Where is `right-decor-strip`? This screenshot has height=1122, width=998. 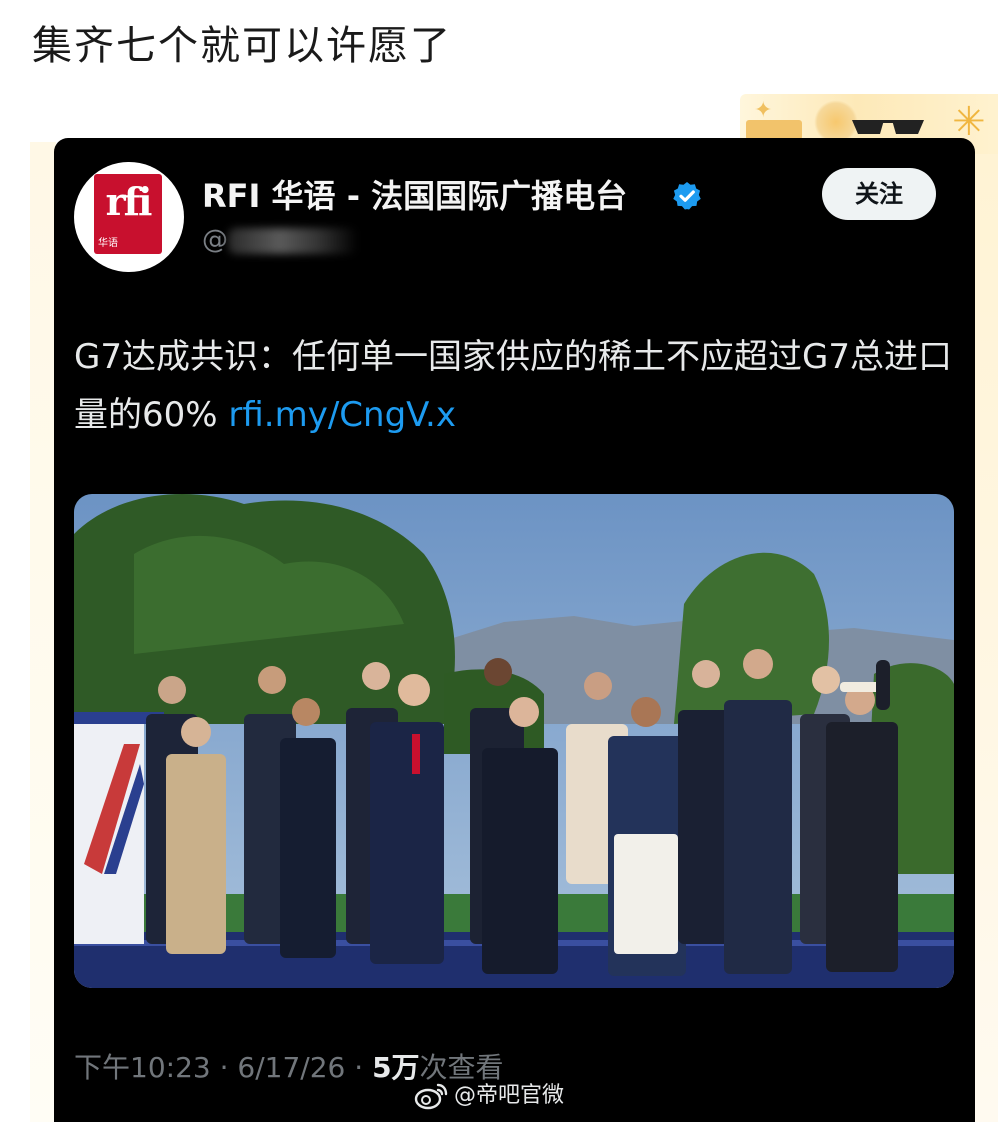
right-decor-strip is located at coordinates (986, 638).